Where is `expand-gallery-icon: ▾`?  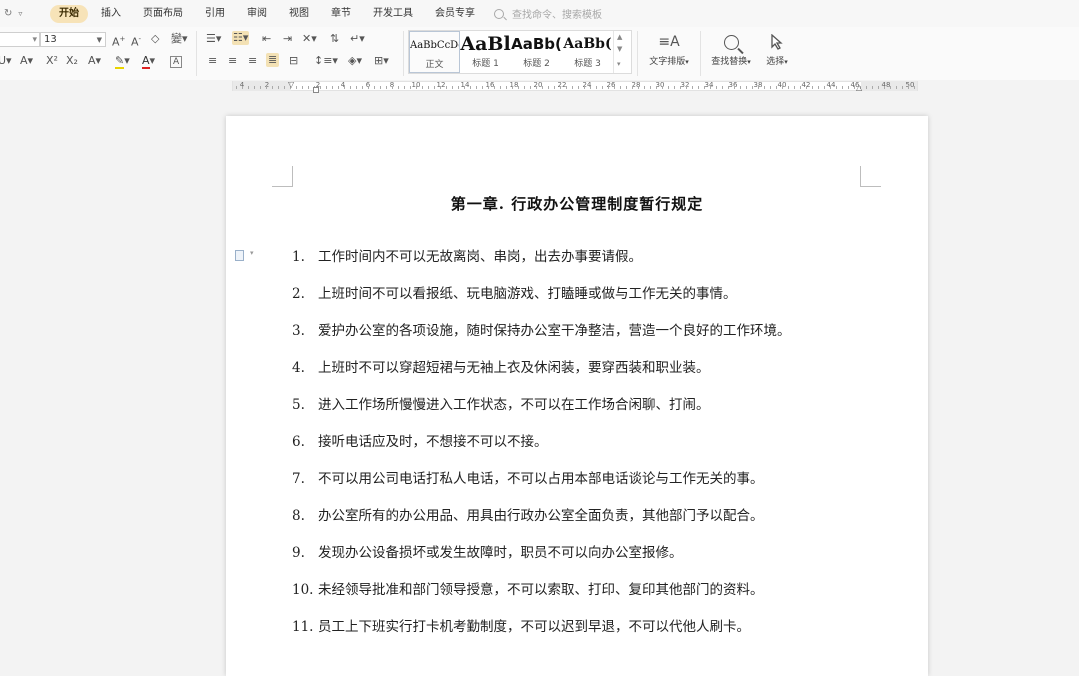 expand-gallery-icon: ▾ is located at coordinates (619, 64).